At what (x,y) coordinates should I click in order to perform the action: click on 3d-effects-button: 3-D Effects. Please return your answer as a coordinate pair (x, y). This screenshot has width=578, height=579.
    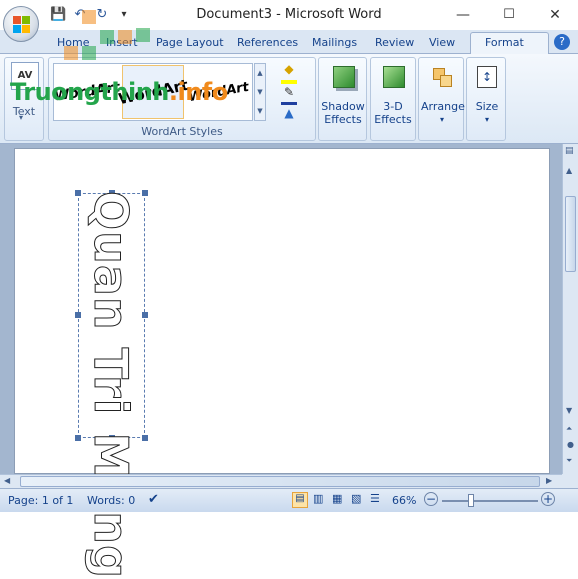
    Looking at the image, I should click on (394, 94).